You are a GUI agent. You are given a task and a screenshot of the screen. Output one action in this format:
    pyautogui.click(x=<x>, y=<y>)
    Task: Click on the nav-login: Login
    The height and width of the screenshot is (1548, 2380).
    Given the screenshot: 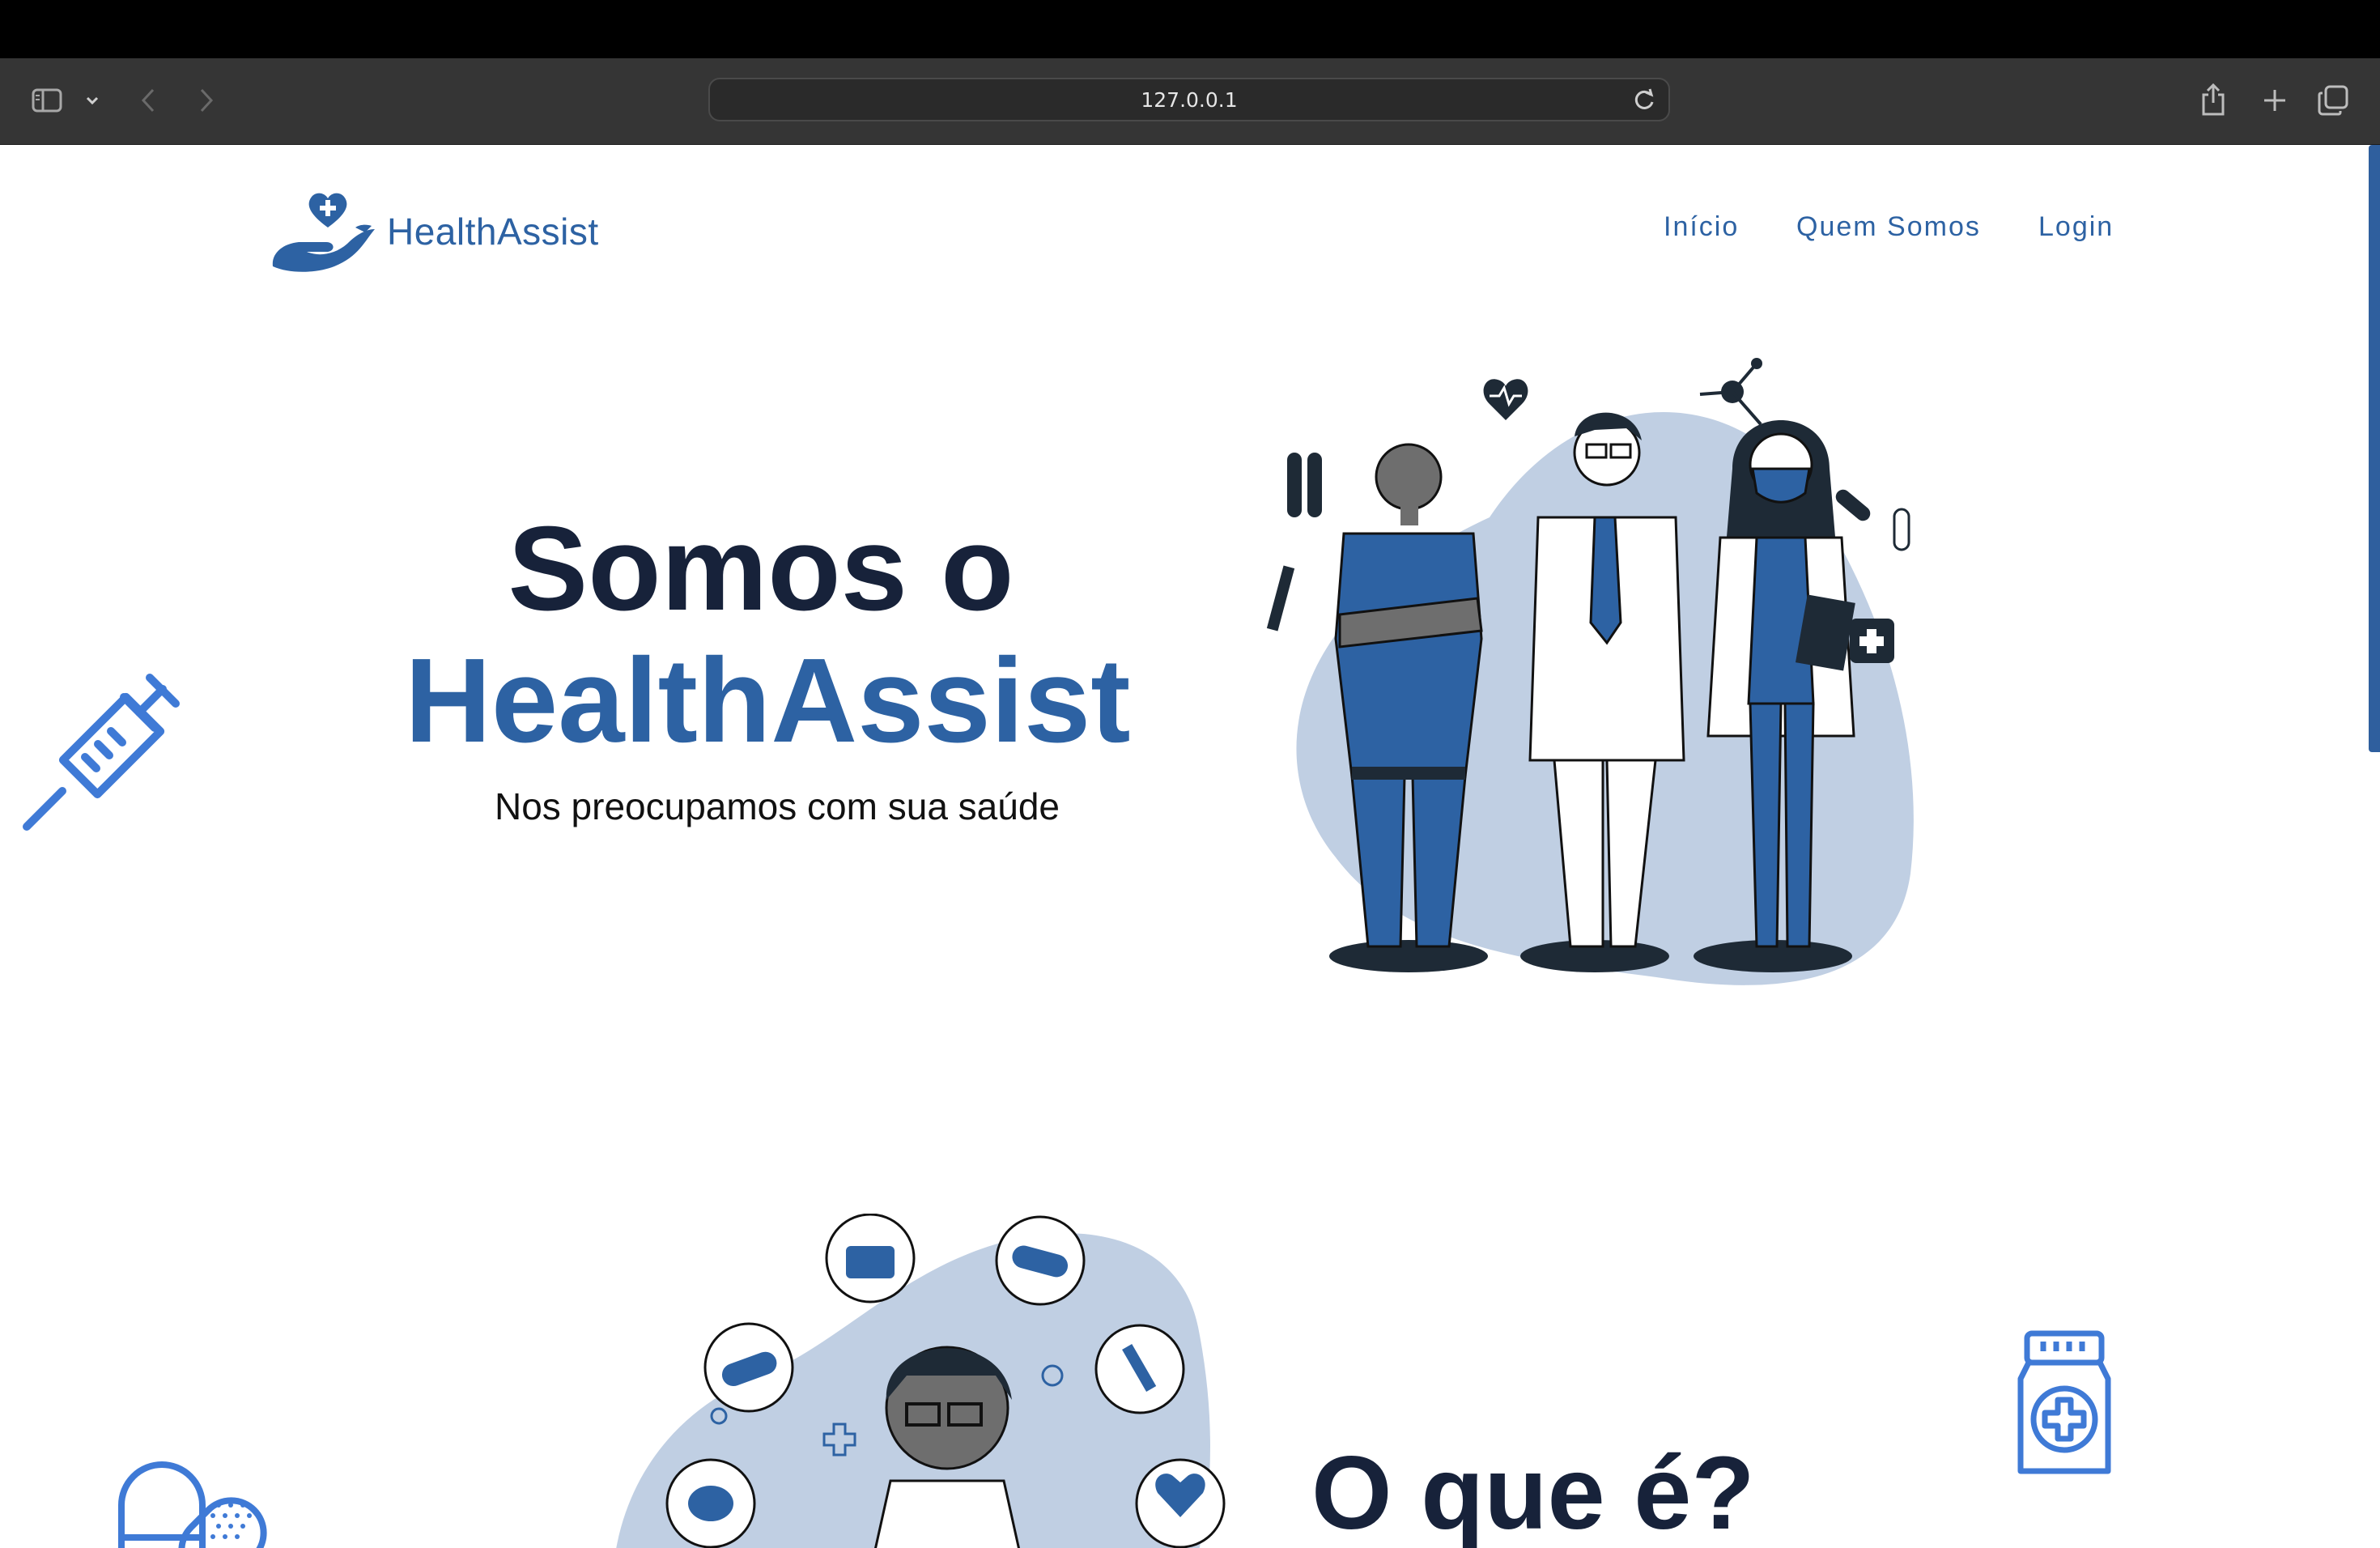 What is the action you would take?
    pyautogui.click(x=2076, y=227)
    